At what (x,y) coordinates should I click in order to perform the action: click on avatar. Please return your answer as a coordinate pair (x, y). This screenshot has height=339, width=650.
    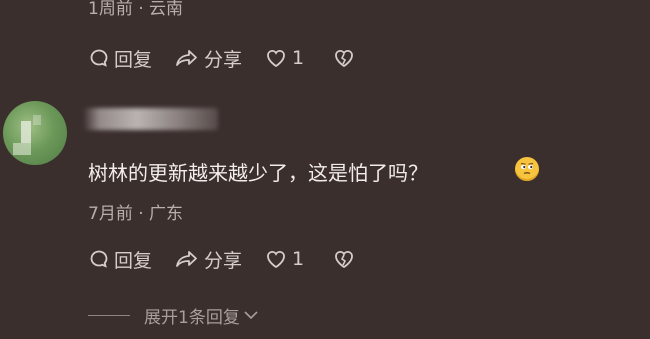
    Looking at the image, I should click on (35, 133).